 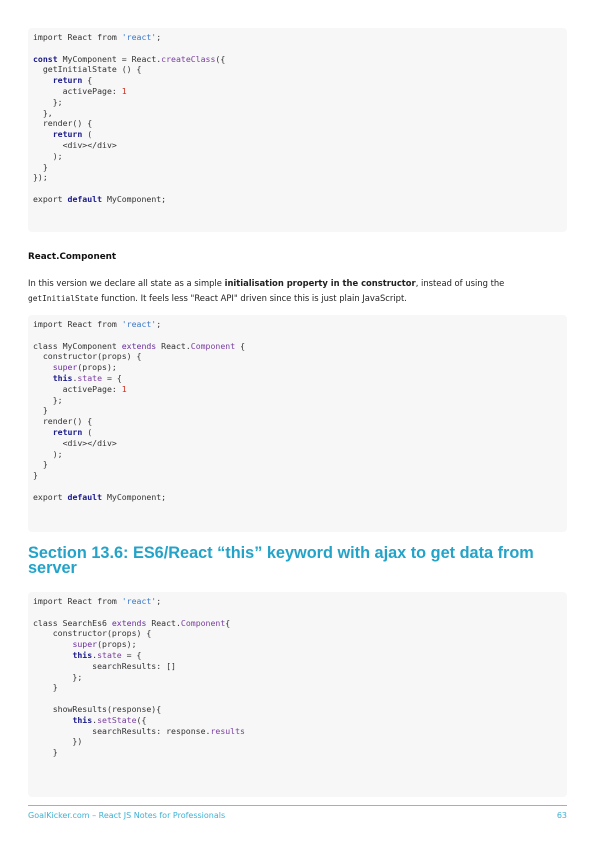 What do you see at coordinates (300, 69) in the screenshot?
I see `code-line: getInitialState () {` at bounding box center [300, 69].